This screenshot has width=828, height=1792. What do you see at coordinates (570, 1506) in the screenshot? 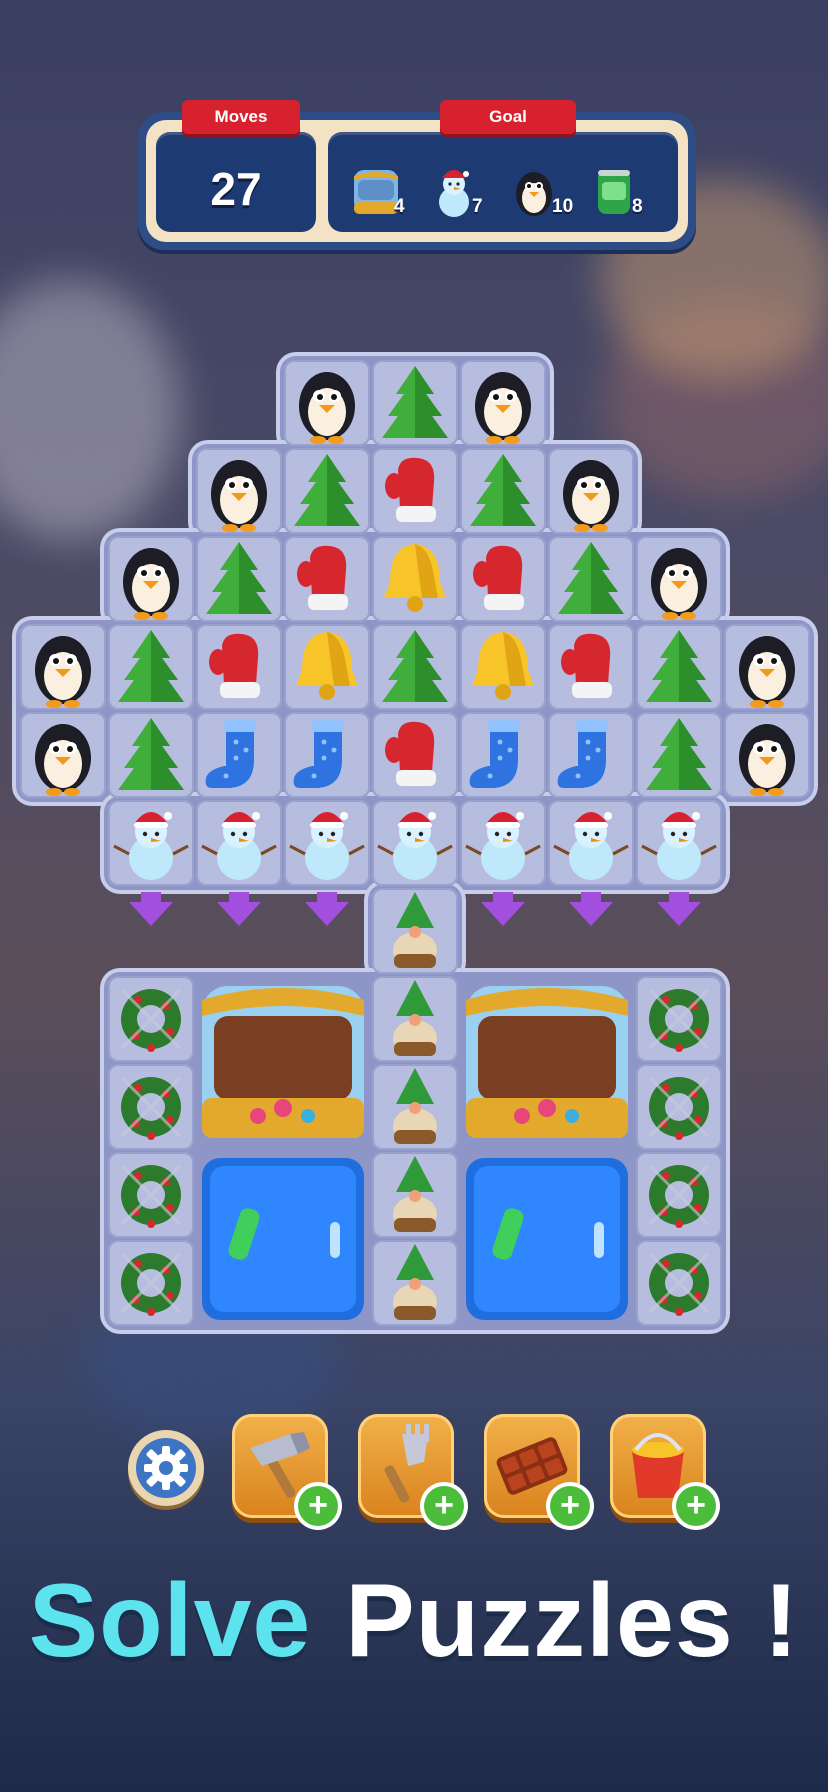
I see `add-chocolate-button: +` at bounding box center [570, 1506].